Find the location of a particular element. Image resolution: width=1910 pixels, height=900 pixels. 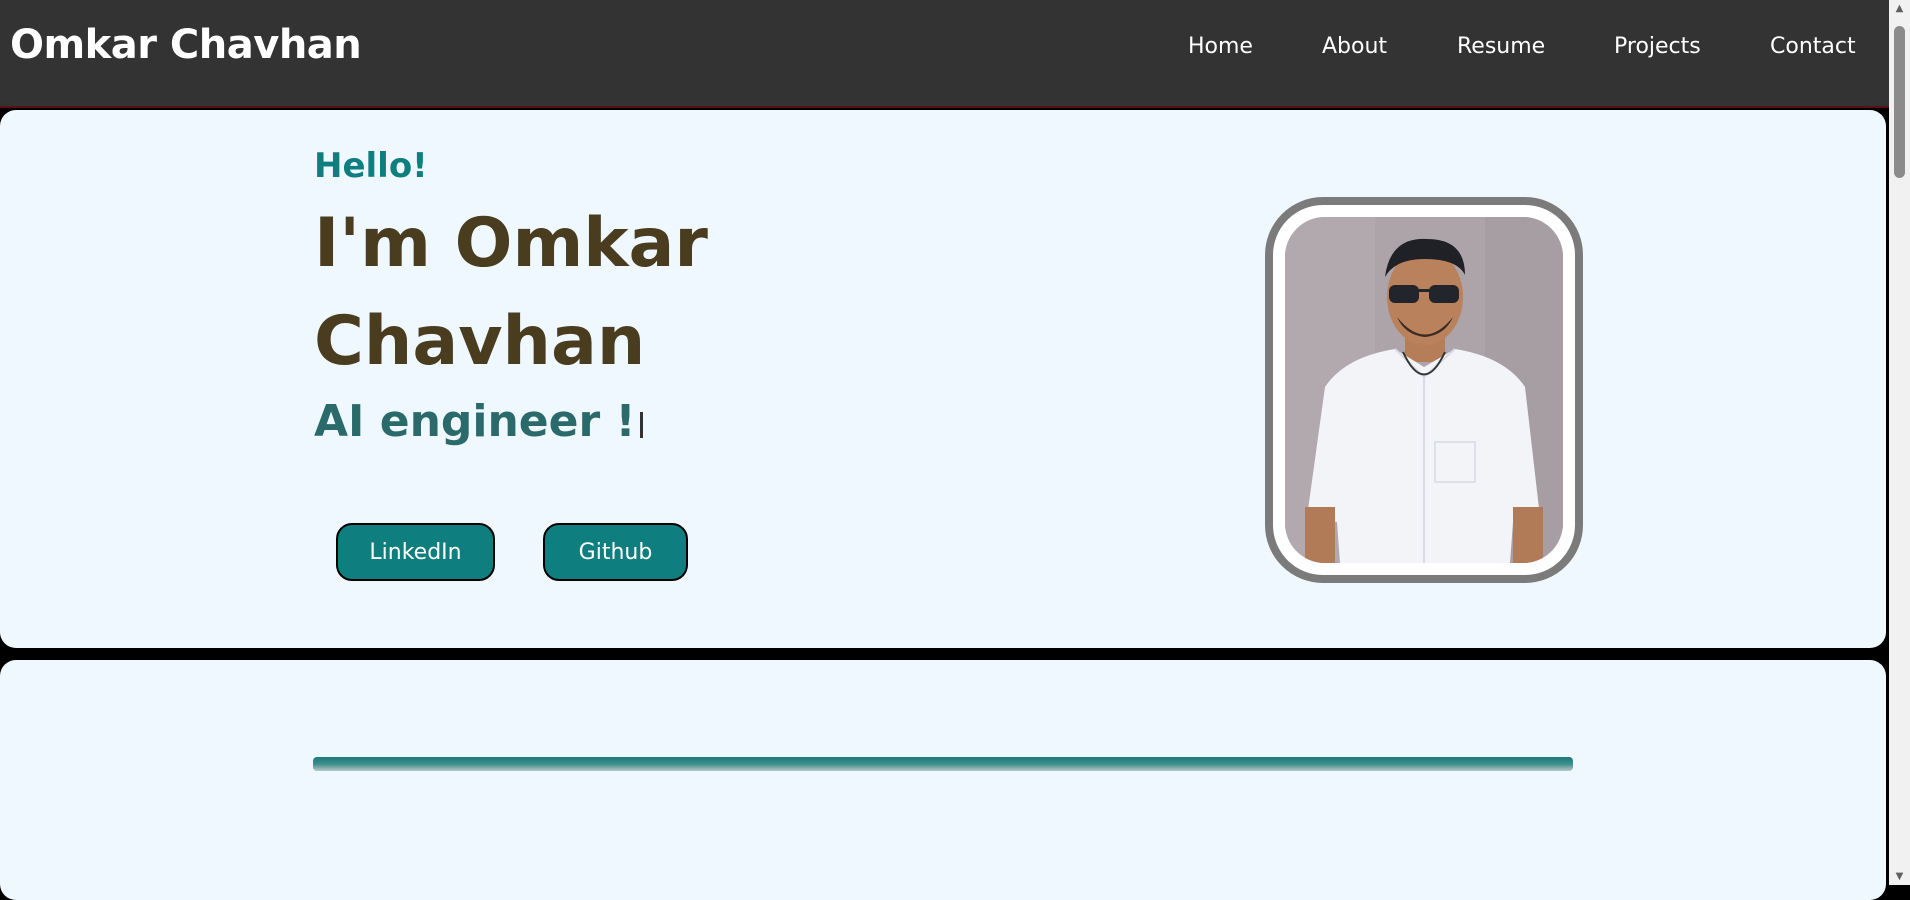

typing-cursor is located at coordinates (641, 425).